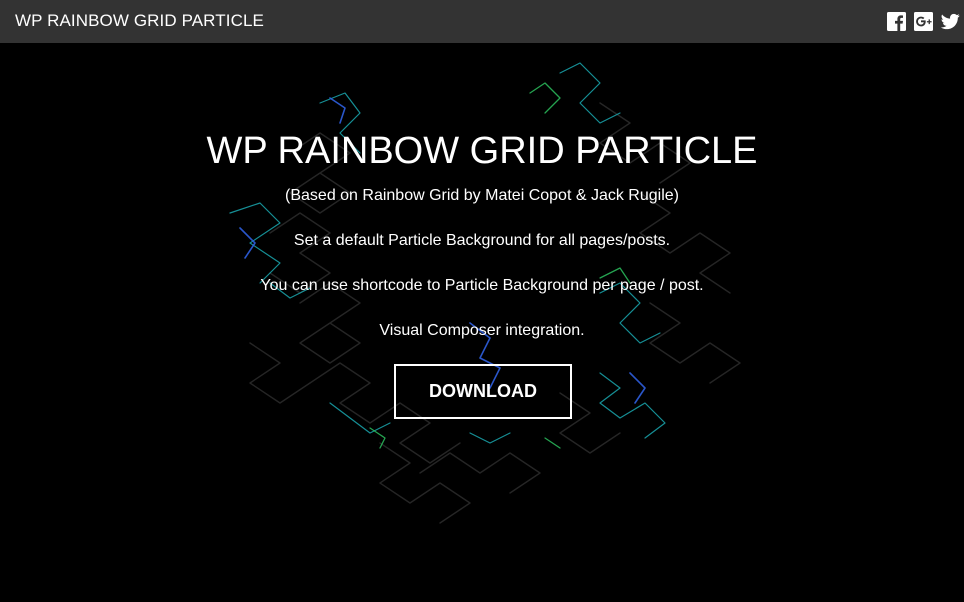 This screenshot has height=602, width=964. Describe the element at coordinates (896, 21) in the screenshot. I see `facebook-icon` at that location.